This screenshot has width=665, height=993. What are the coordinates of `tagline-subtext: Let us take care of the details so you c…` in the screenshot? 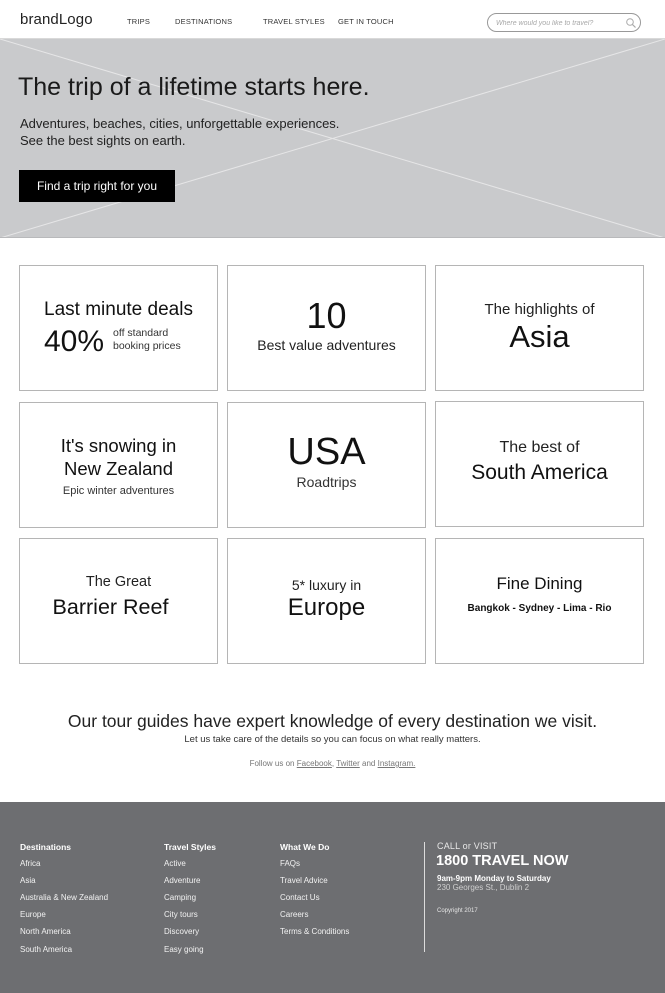 It's located at (332, 739).